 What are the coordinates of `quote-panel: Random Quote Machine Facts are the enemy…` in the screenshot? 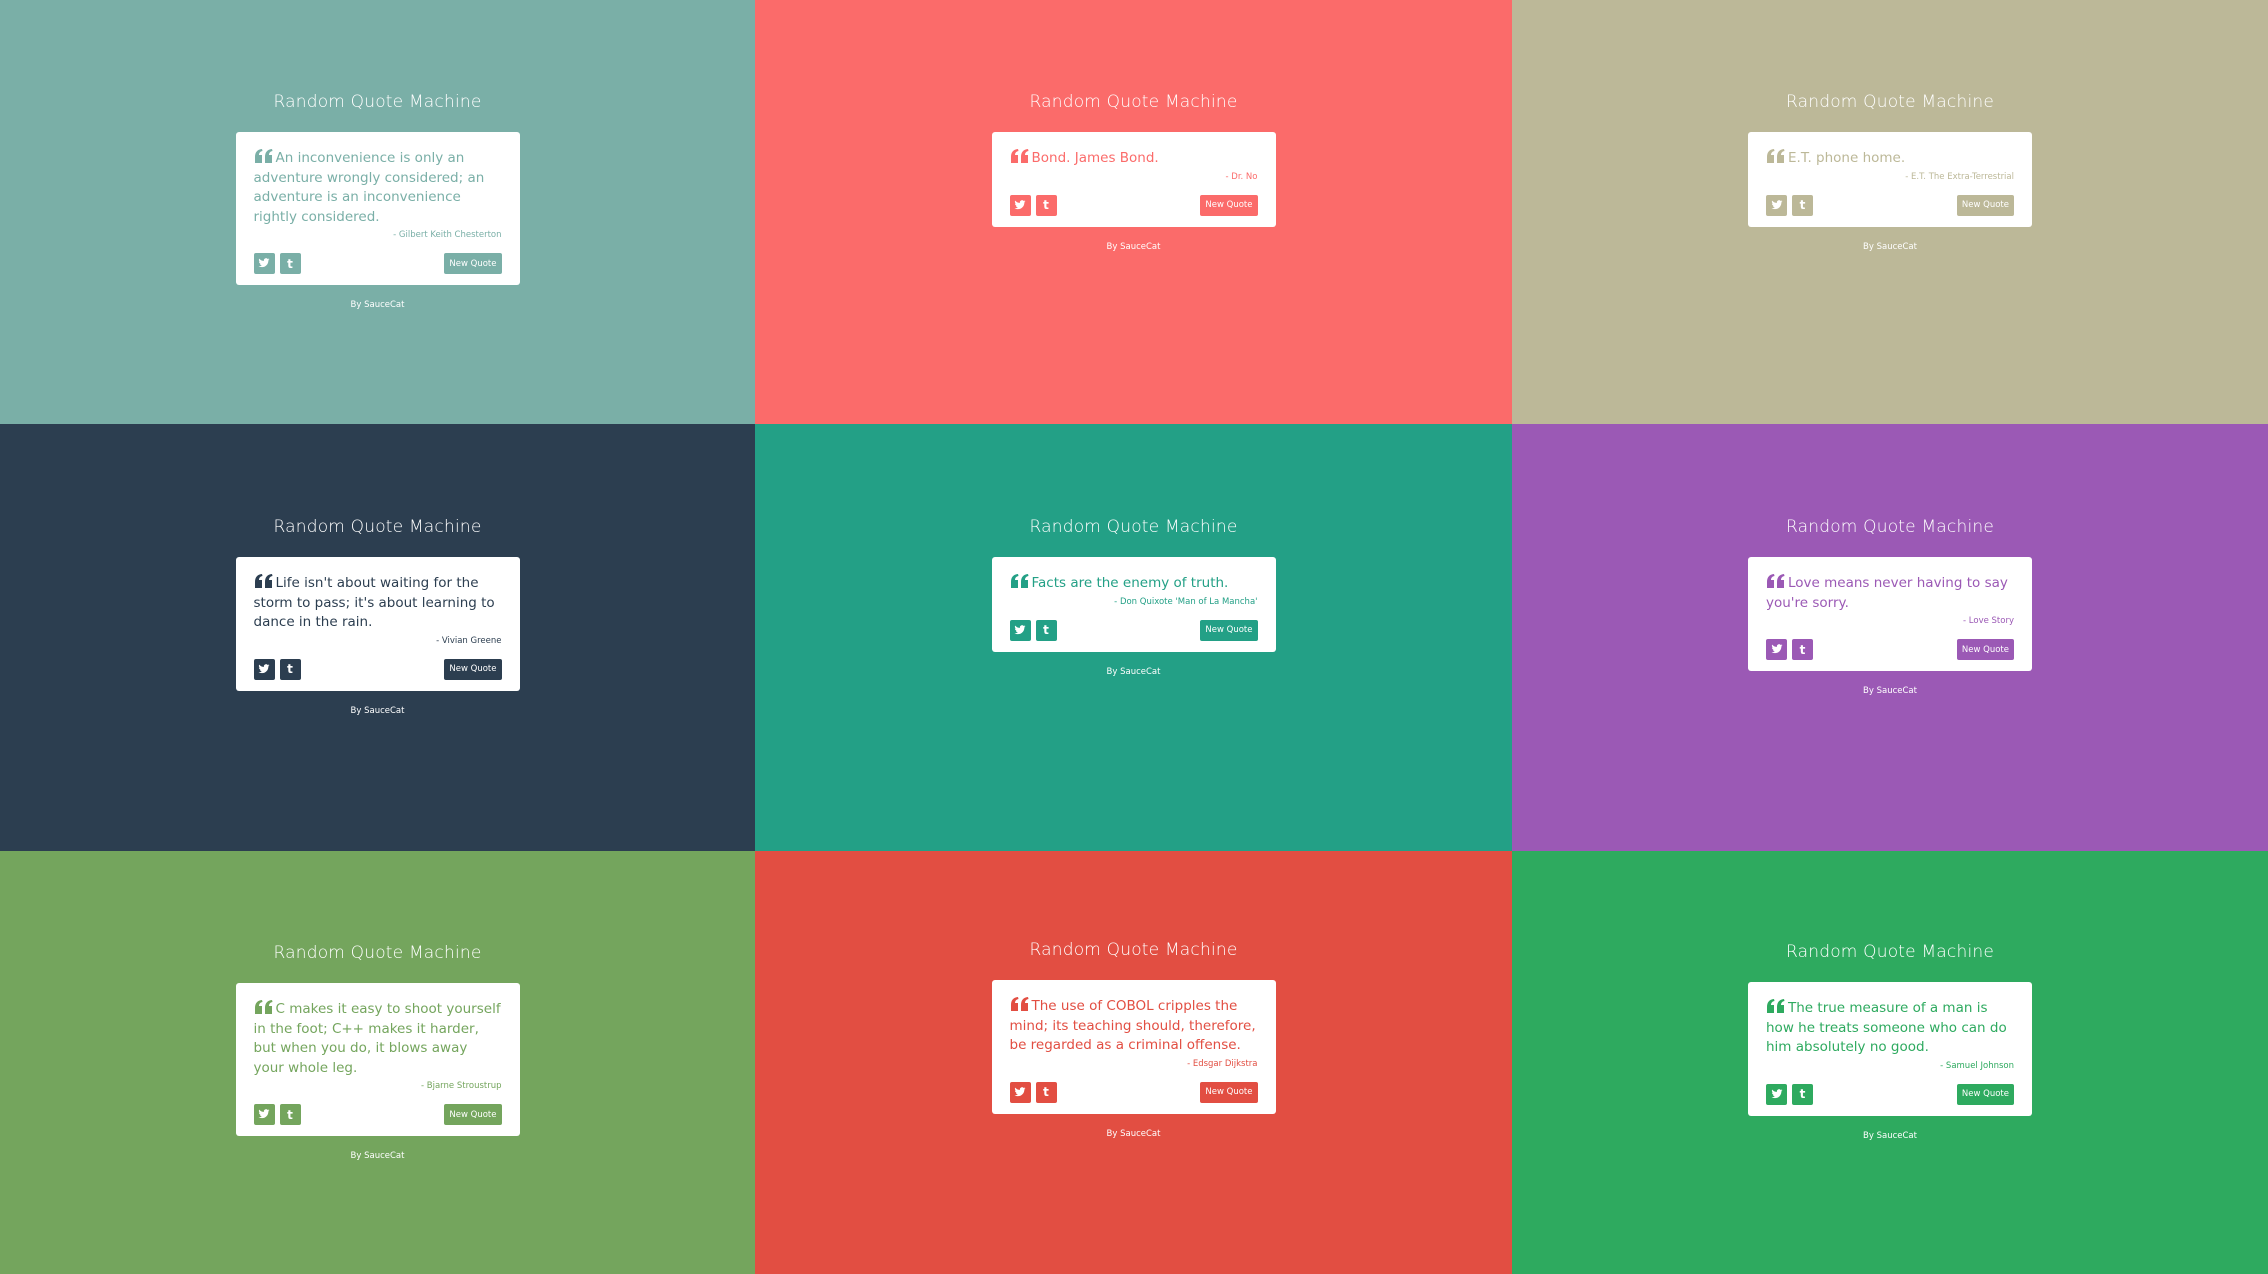 It's located at (1133, 637).